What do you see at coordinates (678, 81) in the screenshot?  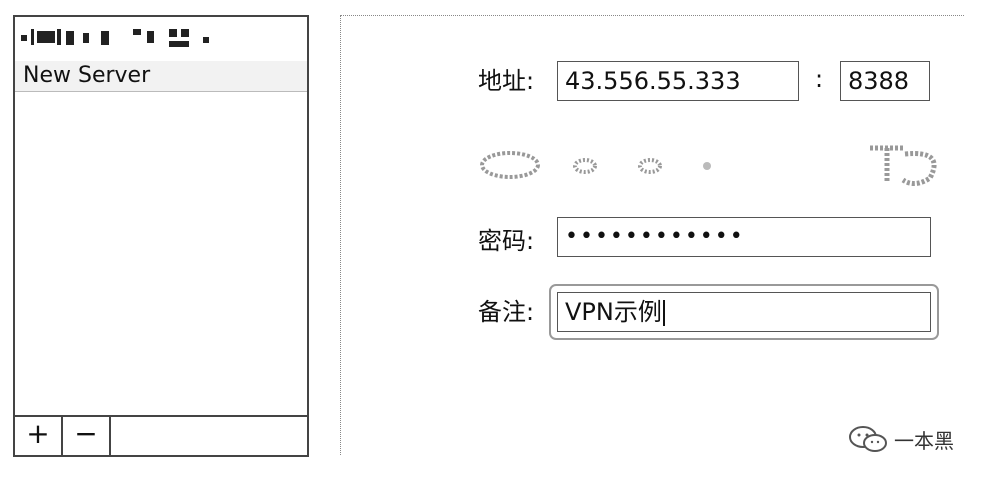 I see `address-field: 43.556.55.333` at bounding box center [678, 81].